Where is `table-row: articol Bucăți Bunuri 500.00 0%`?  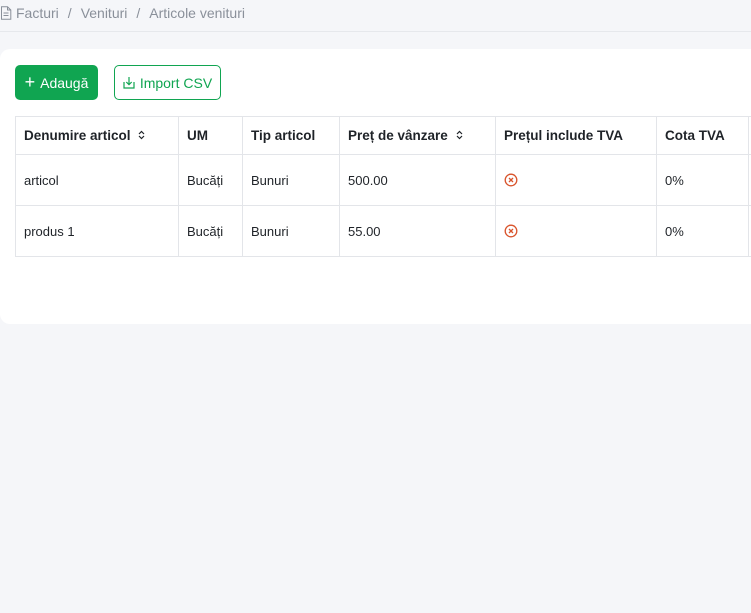
table-row: articol Bucăți Bunuri 500.00 0% is located at coordinates (383, 180).